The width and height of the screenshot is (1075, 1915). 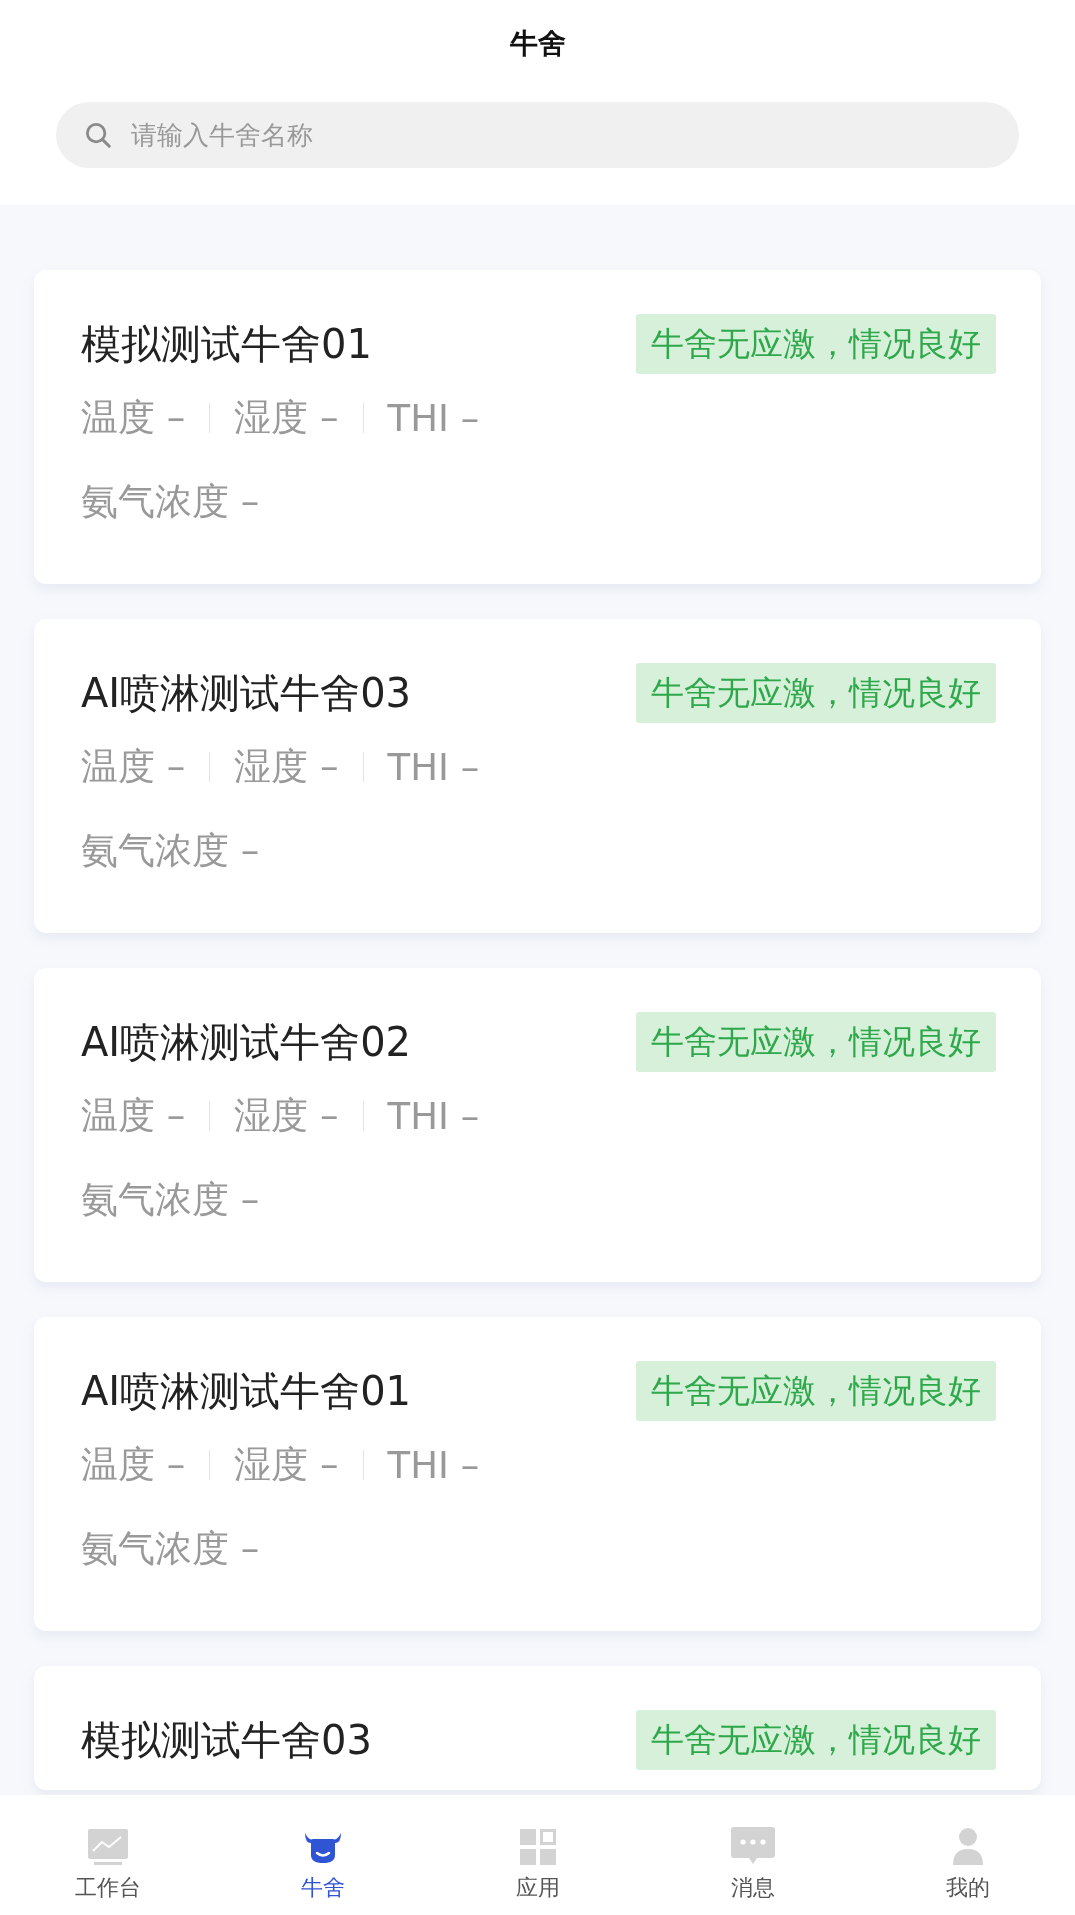 What do you see at coordinates (107, 1847) in the screenshot?
I see `chart-icon` at bounding box center [107, 1847].